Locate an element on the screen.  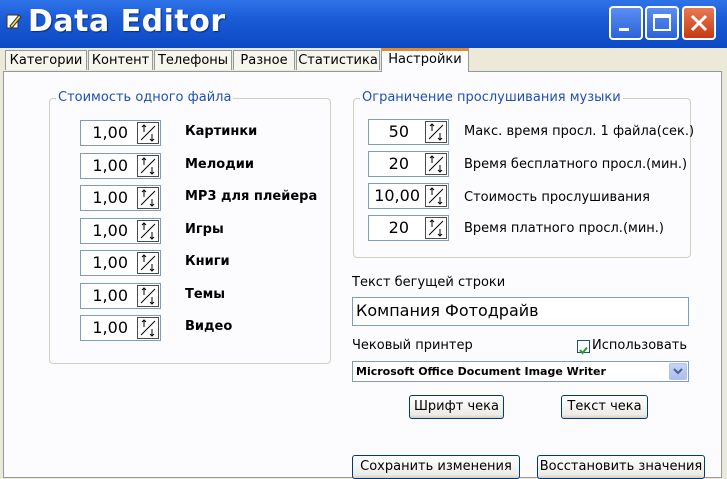
minimize-icon is located at coordinates (624, 29).